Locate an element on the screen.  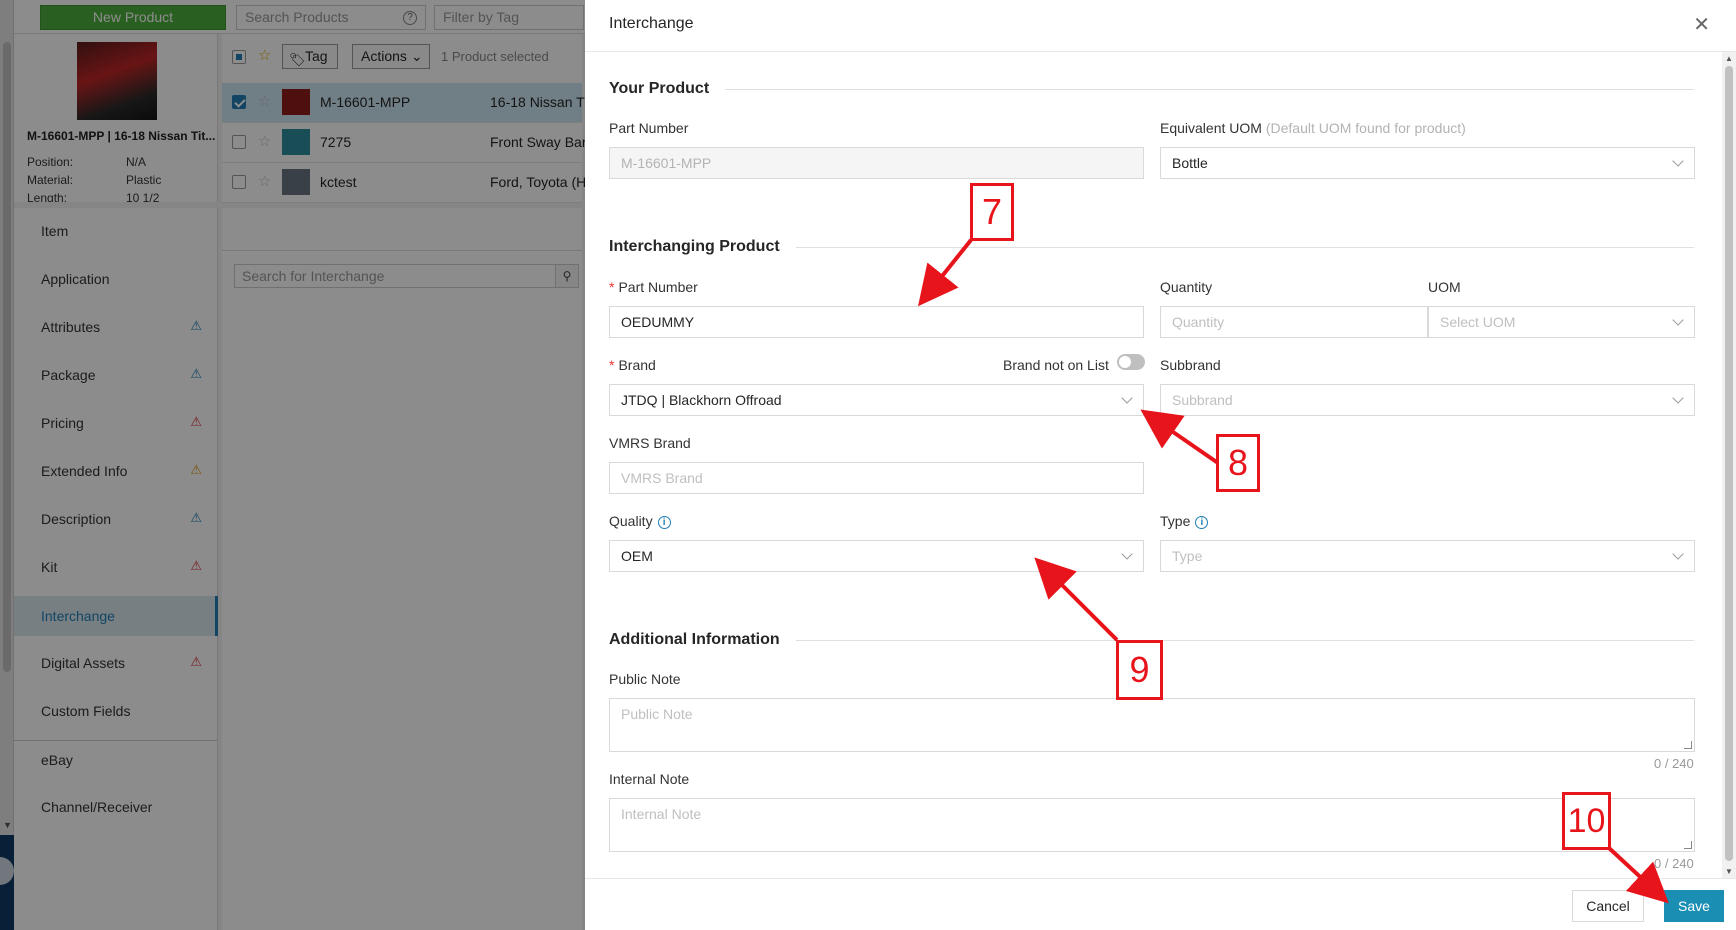
section-divider is located at coordinates (1151, 89).